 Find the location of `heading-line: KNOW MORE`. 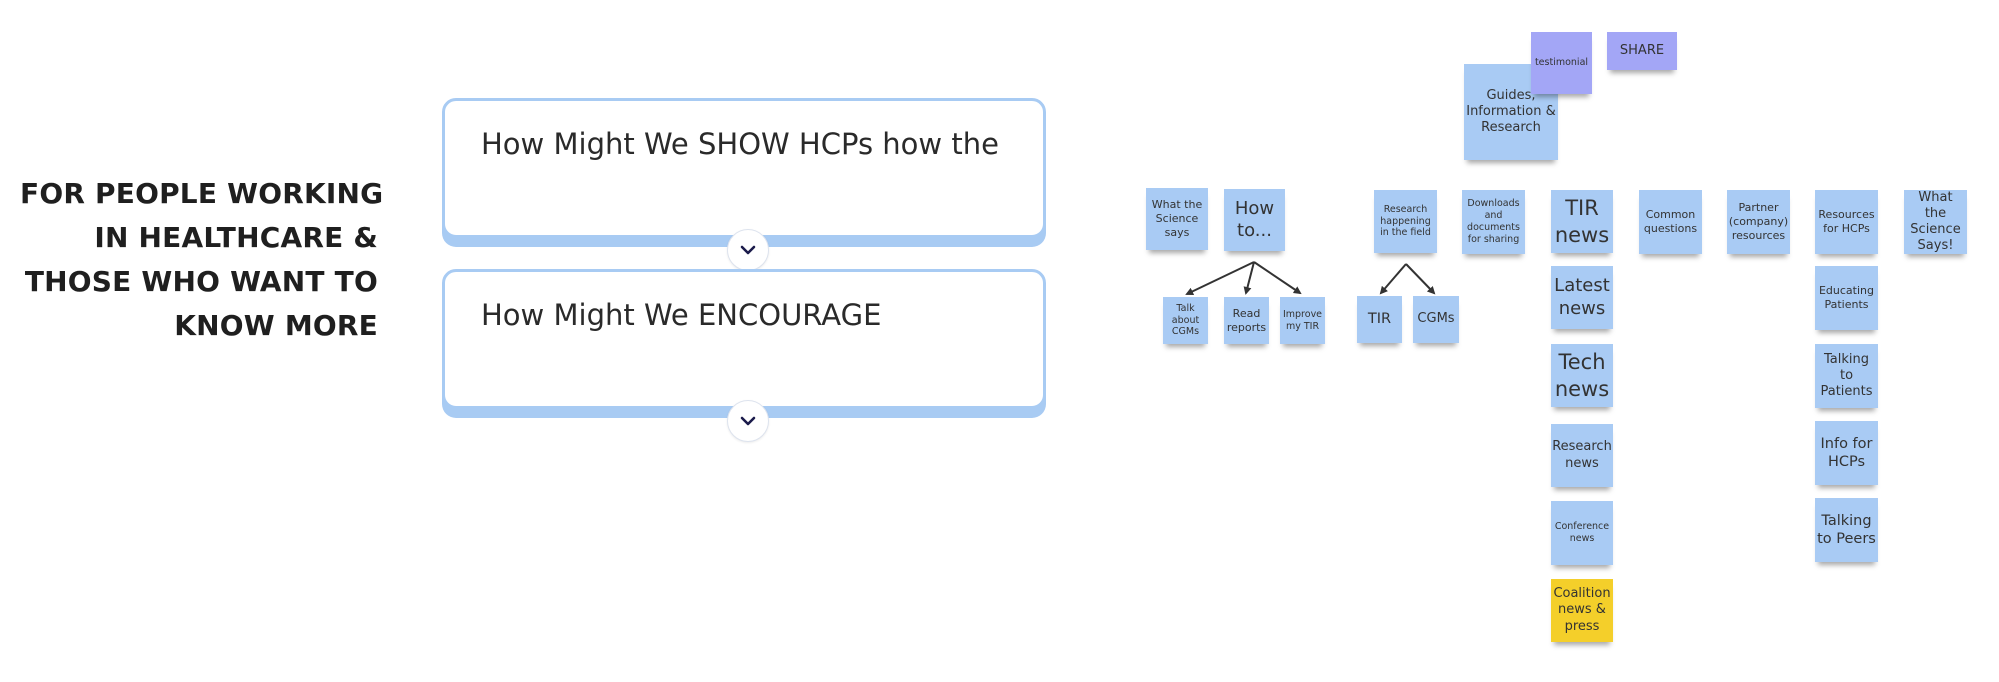

heading-line: KNOW MORE is located at coordinates (276, 325).